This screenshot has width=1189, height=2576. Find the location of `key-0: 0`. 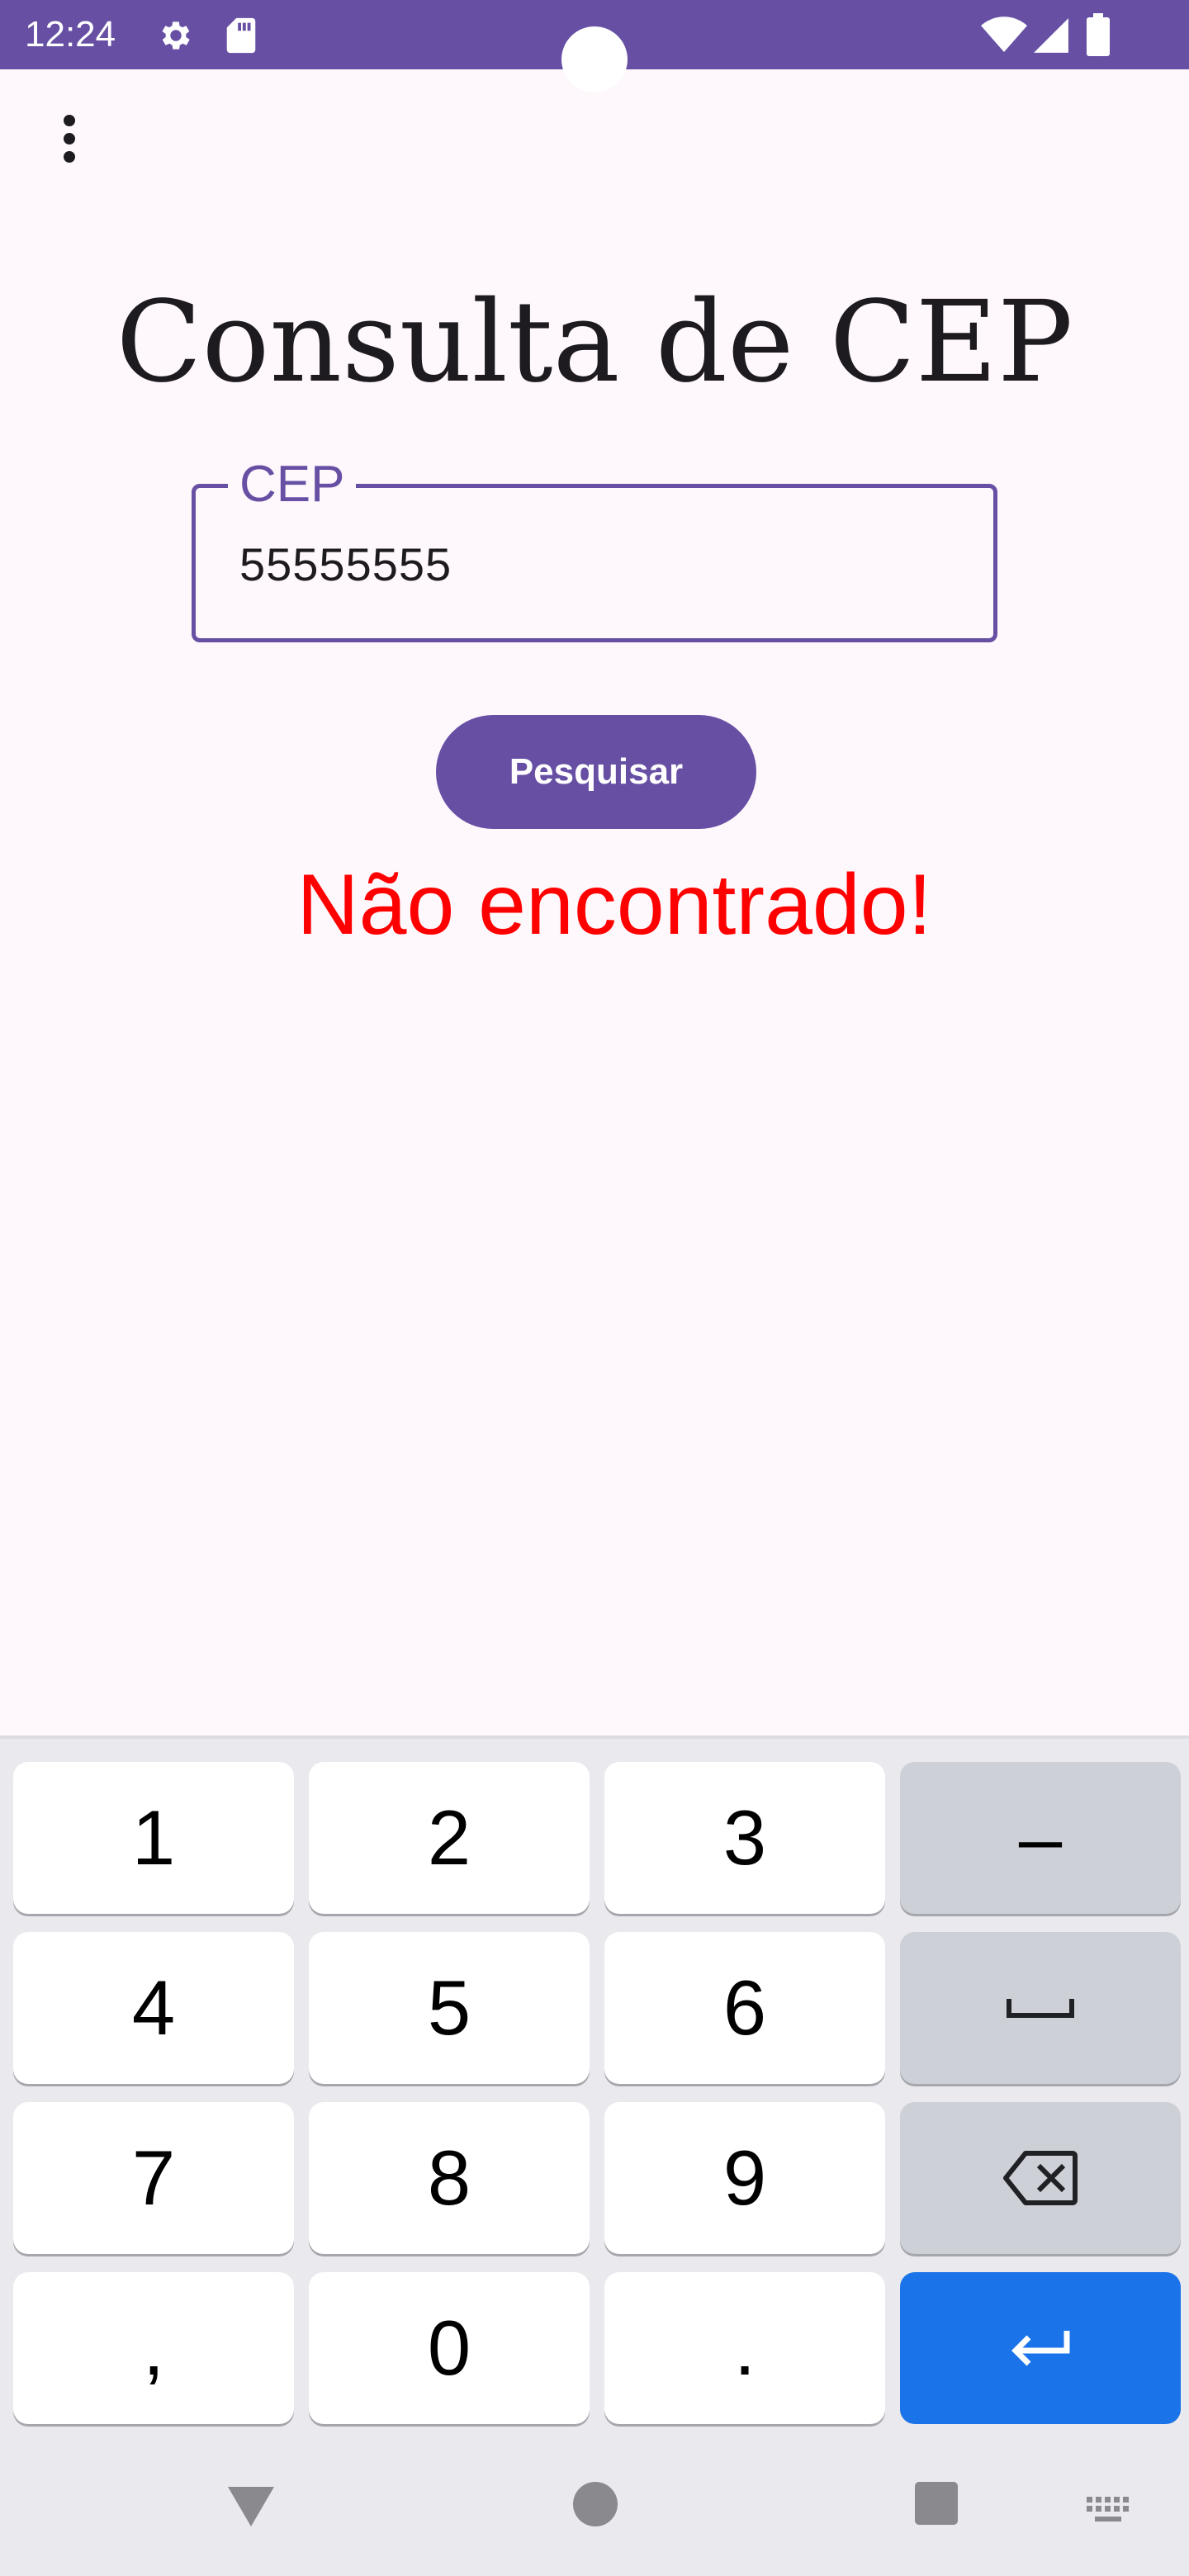

key-0: 0 is located at coordinates (449, 2348).